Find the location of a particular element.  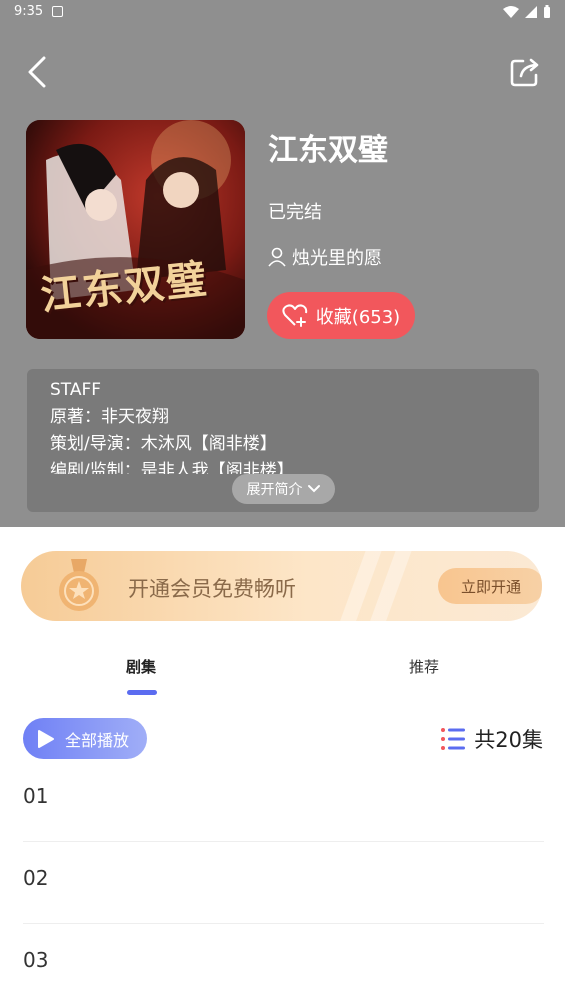

tab-active-indicator is located at coordinates (142, 692).